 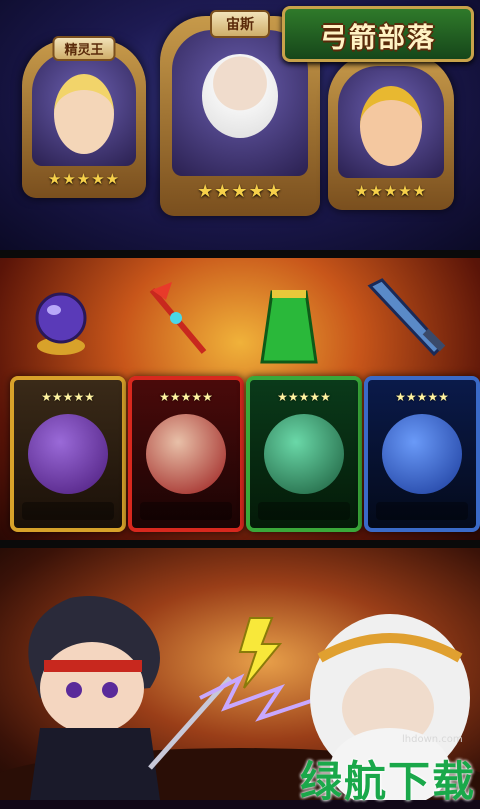 I want to click on hero-card-red: ★★★★★, so click(x=186, y=454).